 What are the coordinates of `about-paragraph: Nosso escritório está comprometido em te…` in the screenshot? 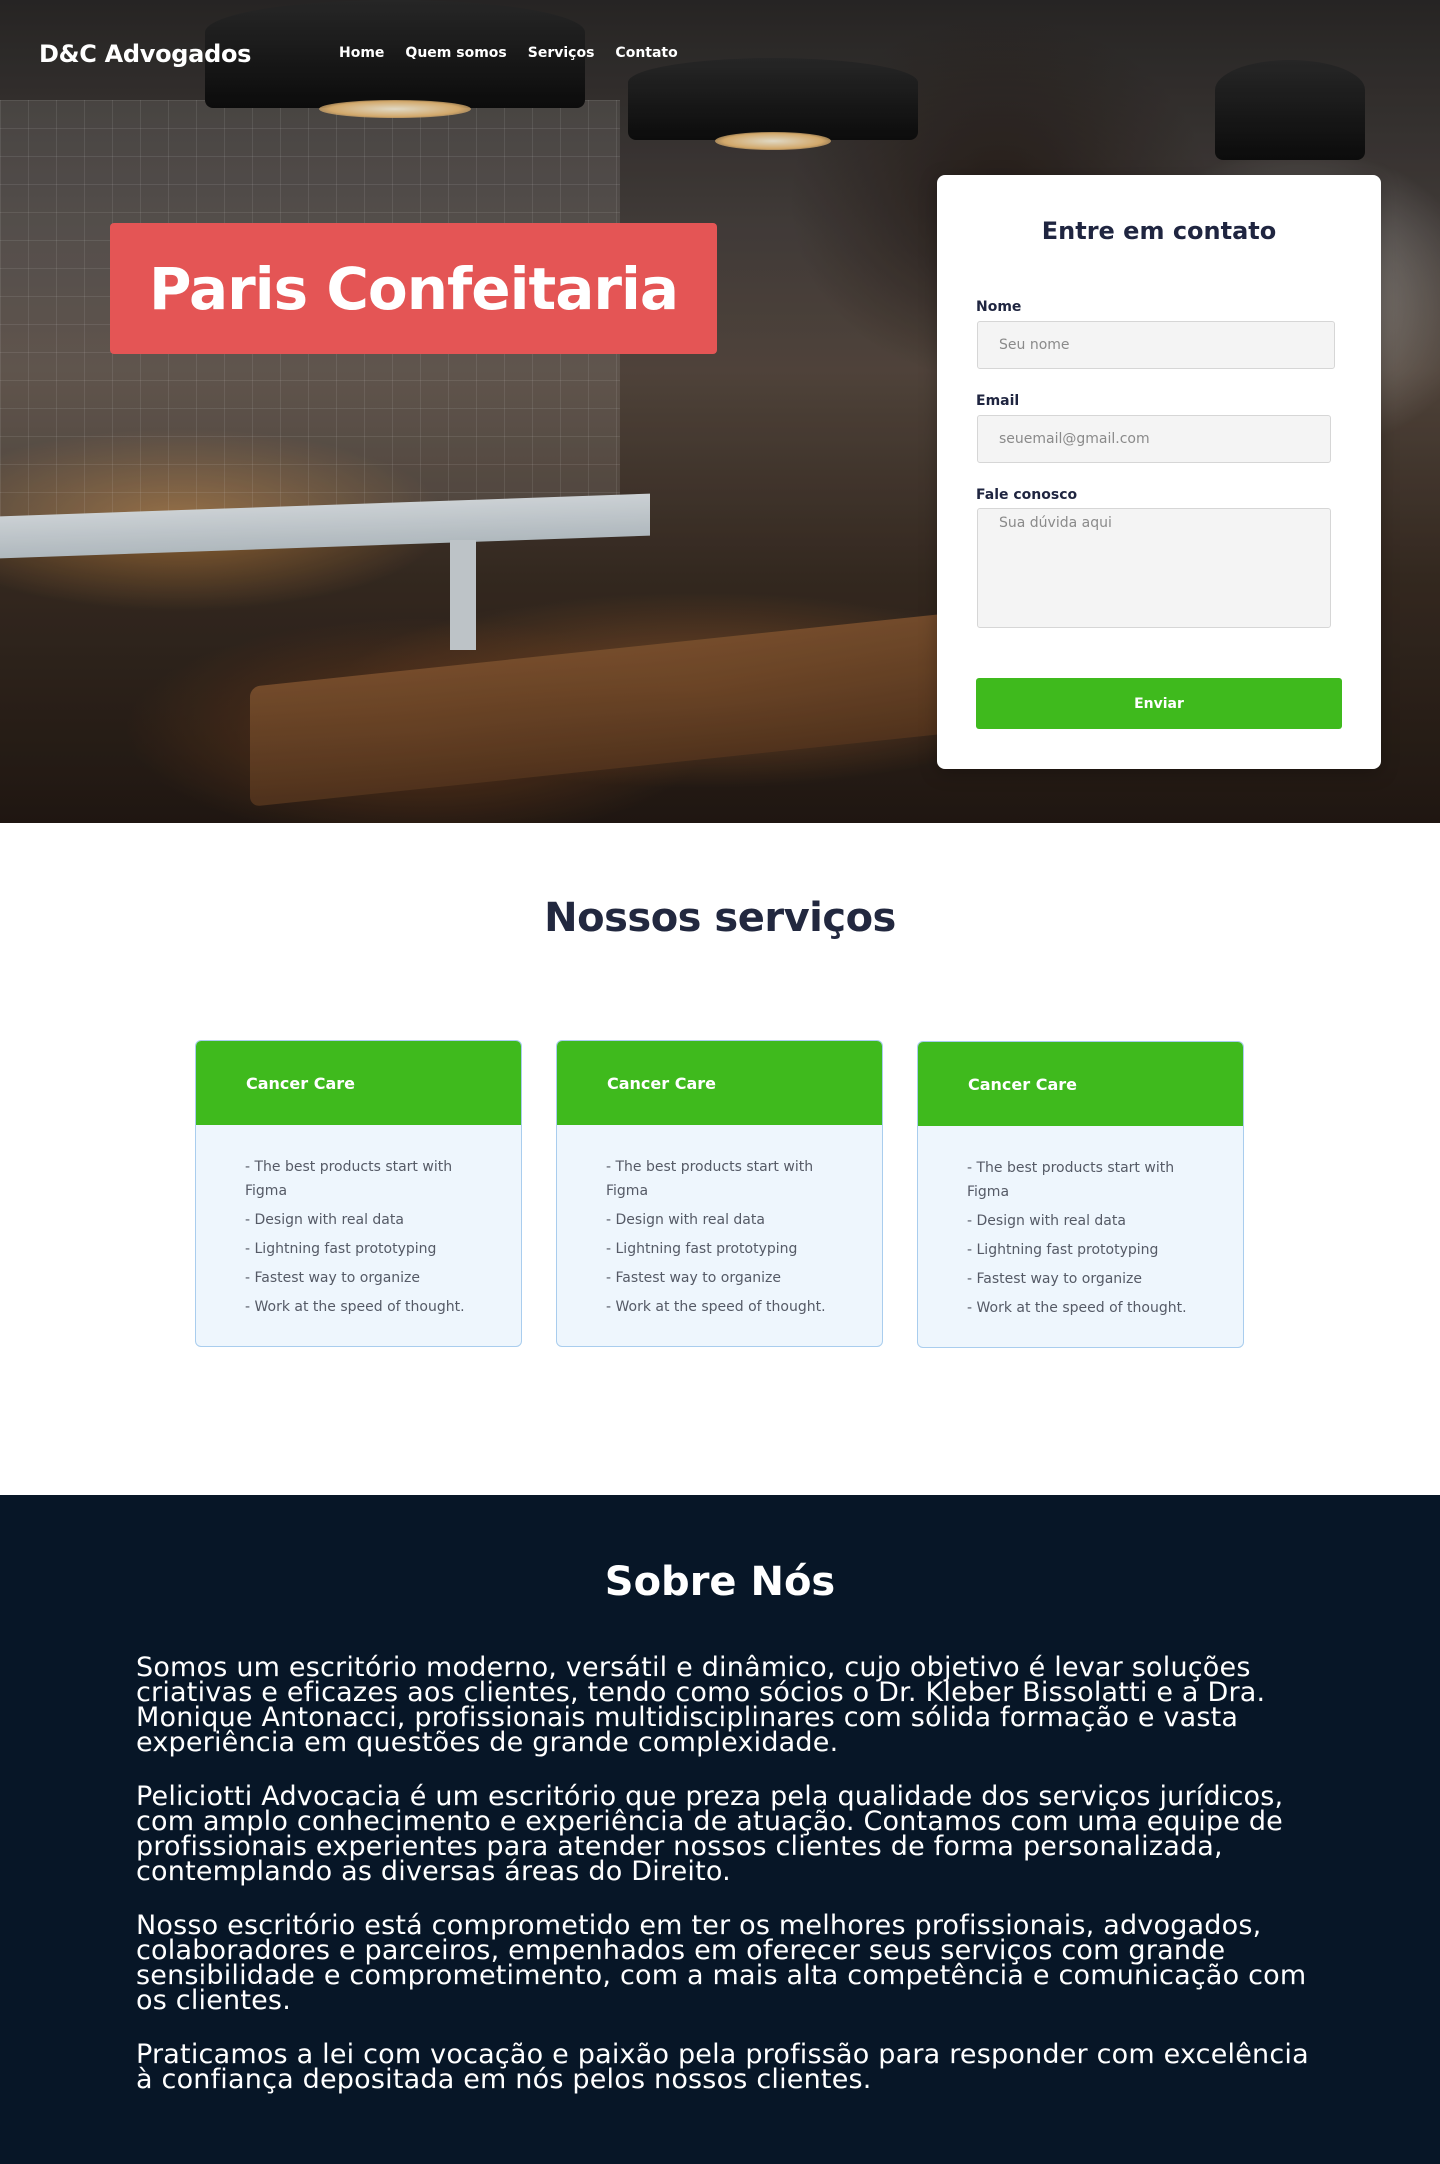 It's located at (721, 1963).